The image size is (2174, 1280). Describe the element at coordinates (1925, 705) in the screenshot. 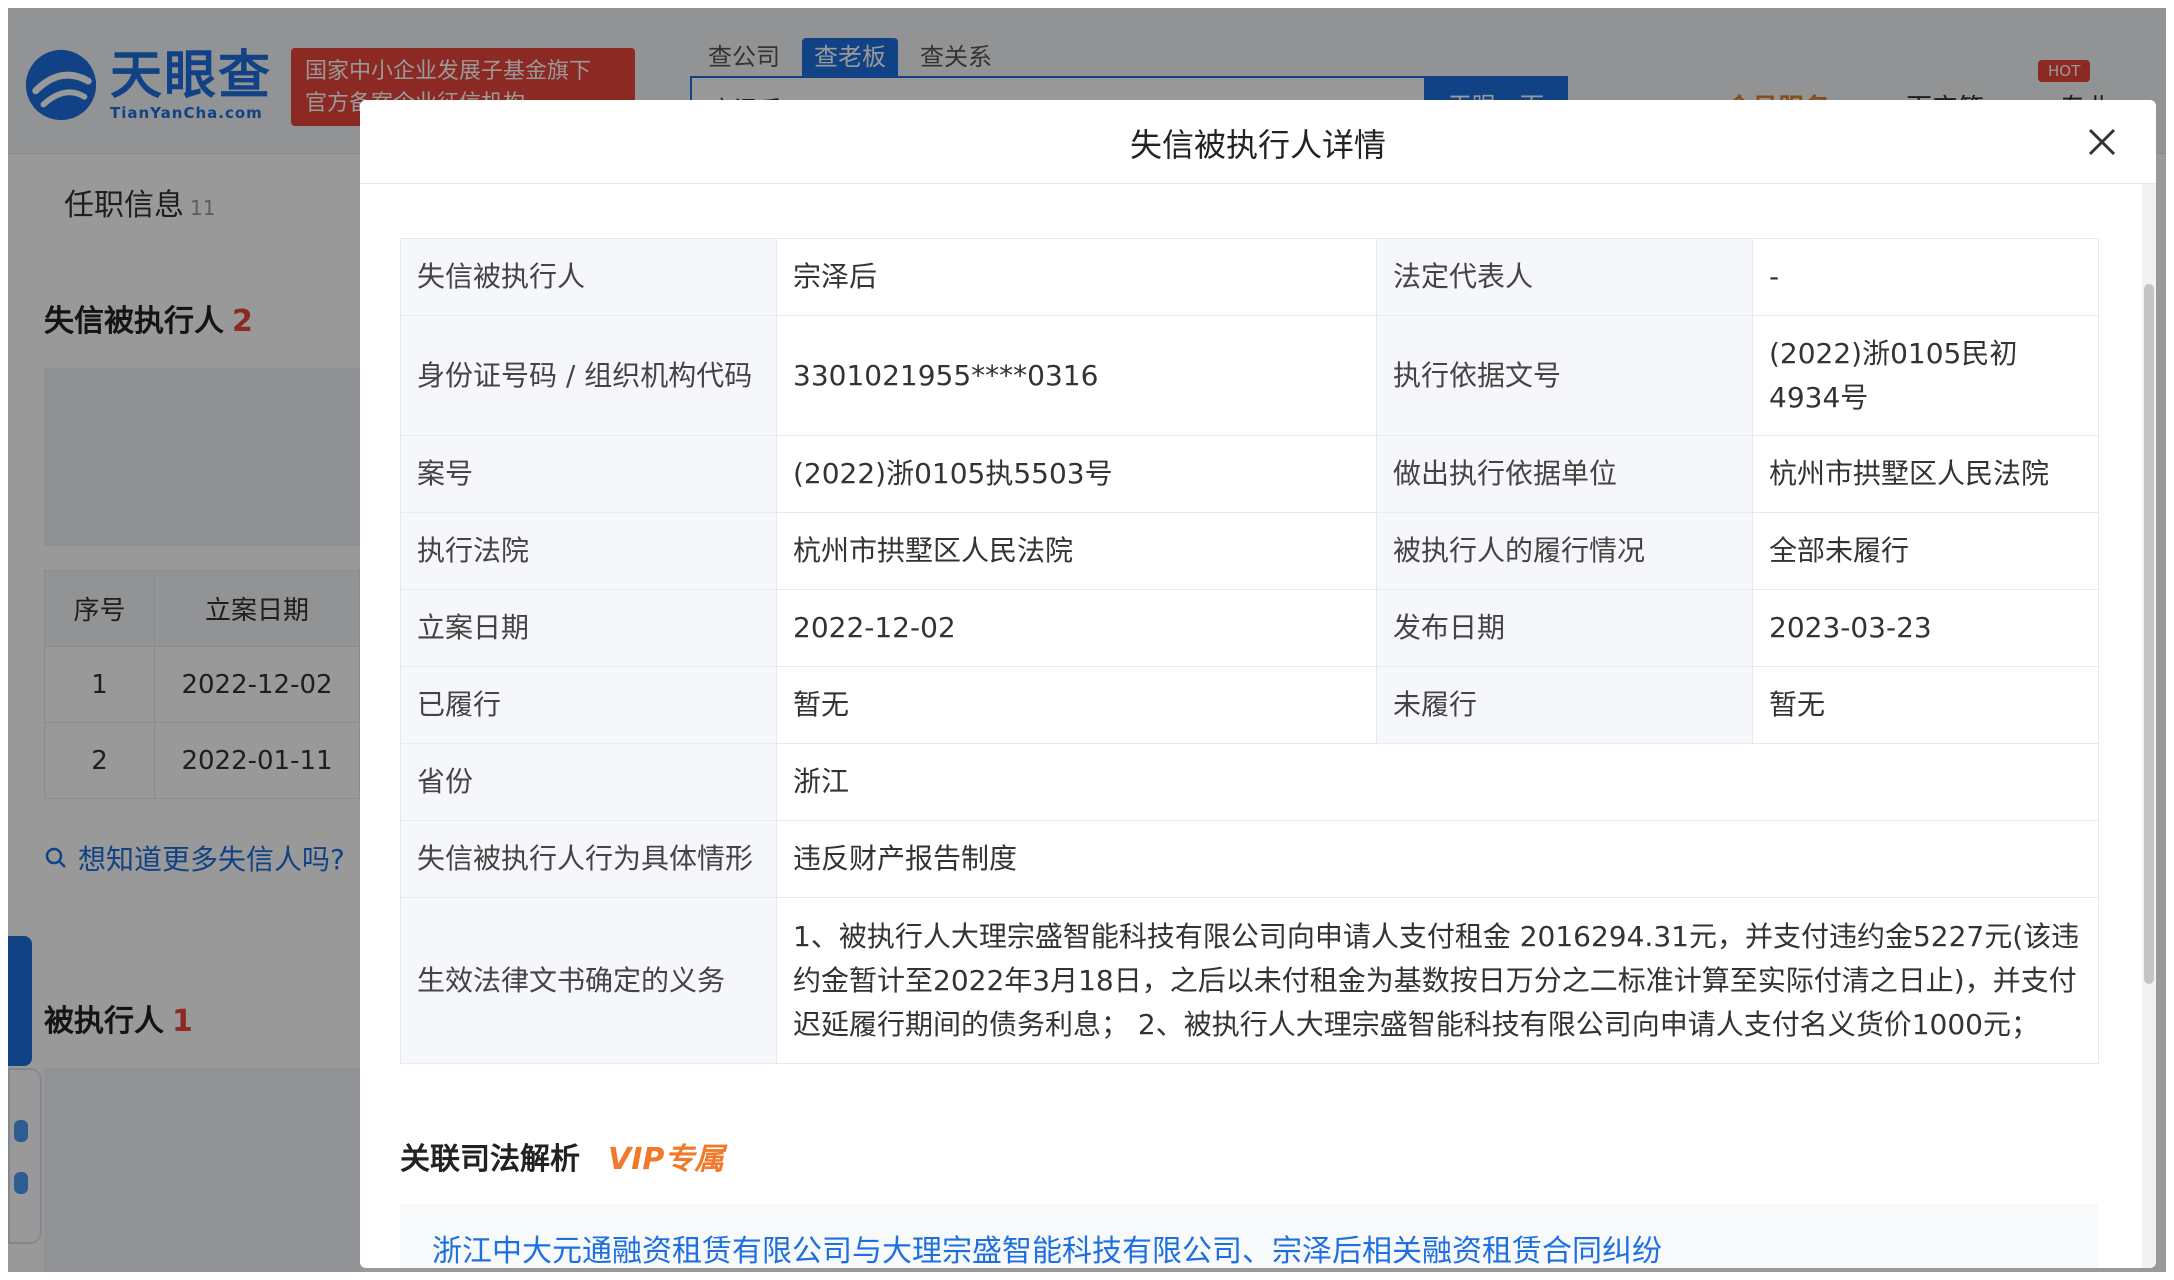

I see `value-unperformed: 暂无` at that location.